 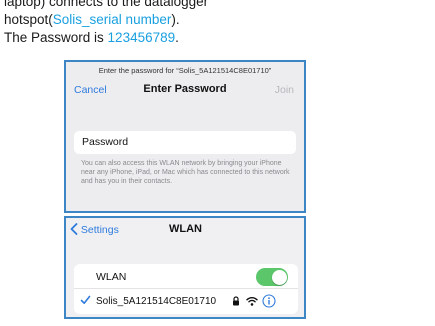 I want to click on password-value-highlight: 123456789, so click(x=141, y=37).